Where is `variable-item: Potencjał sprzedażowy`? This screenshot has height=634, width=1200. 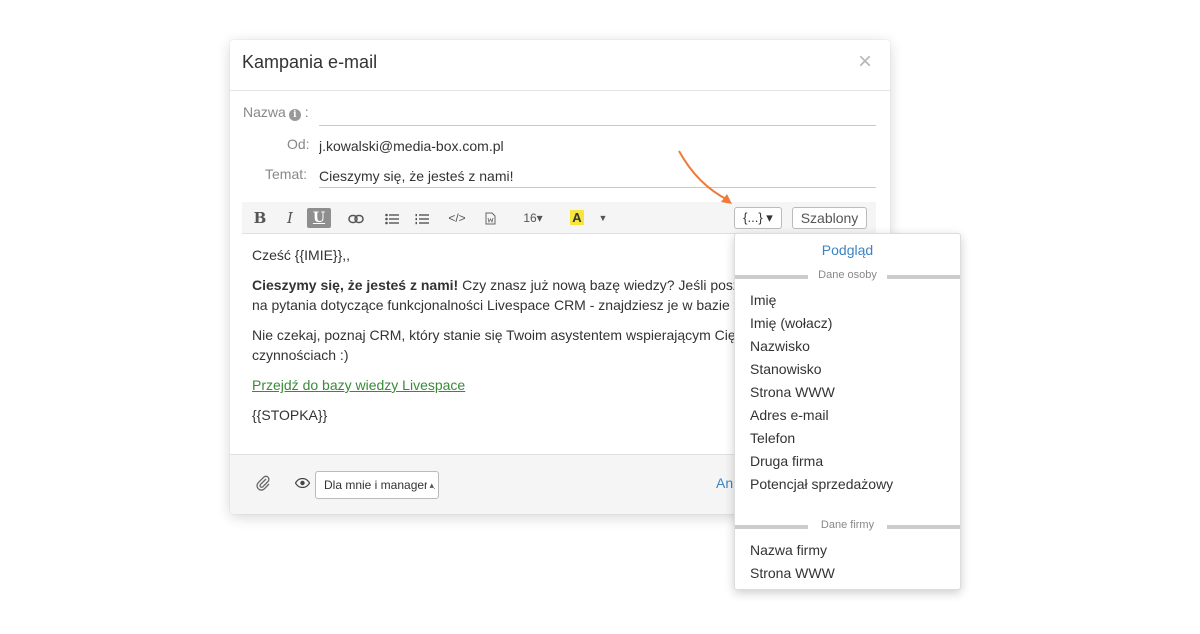
variable-item: Potencjał sprzedażowy is located at coordinates (821, 484).